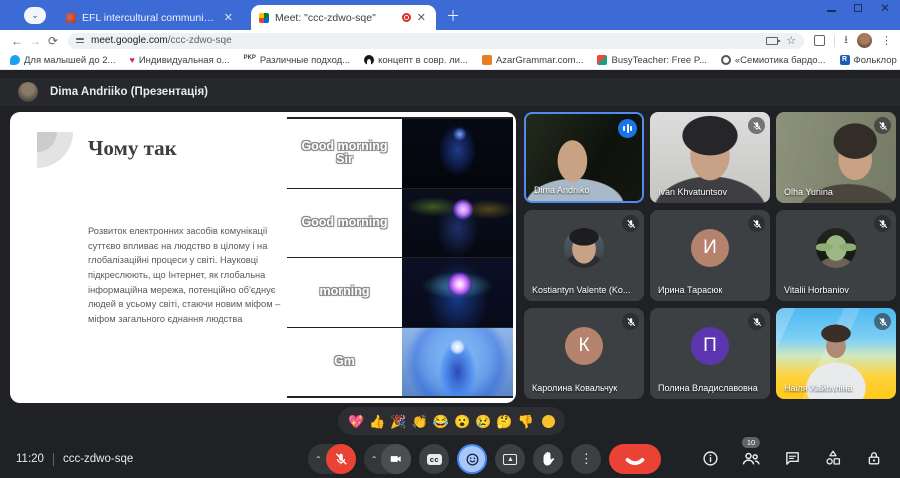 The width and height of the screenshot is (900, 478). I want to click on extensions-icon, so click(820, 40).